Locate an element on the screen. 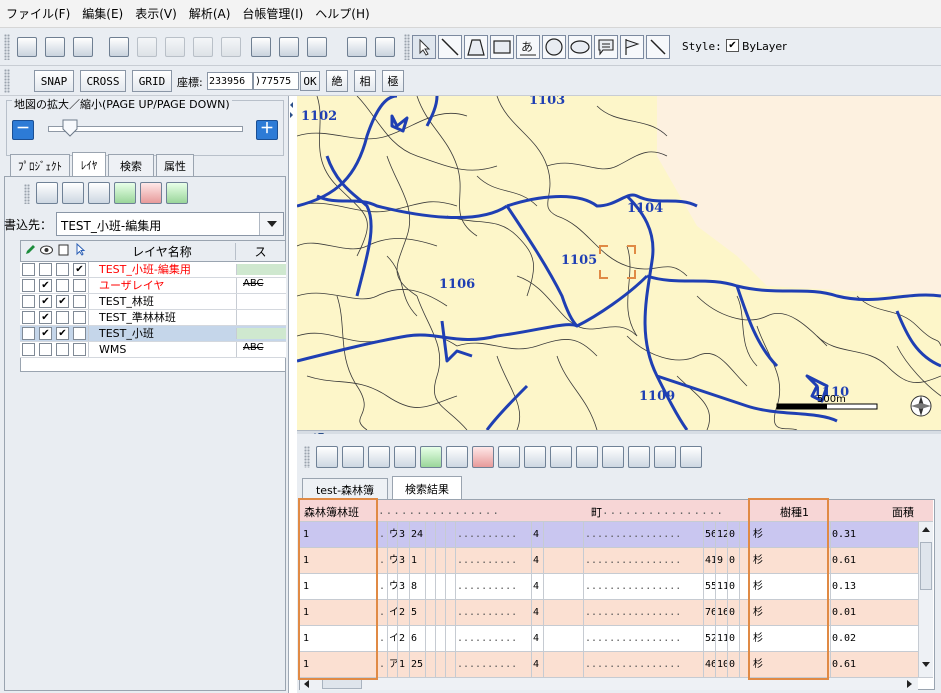 This screenshot has width=941, height=693. tab-search-results: 検索結果 is located at coordinates (427, 488).